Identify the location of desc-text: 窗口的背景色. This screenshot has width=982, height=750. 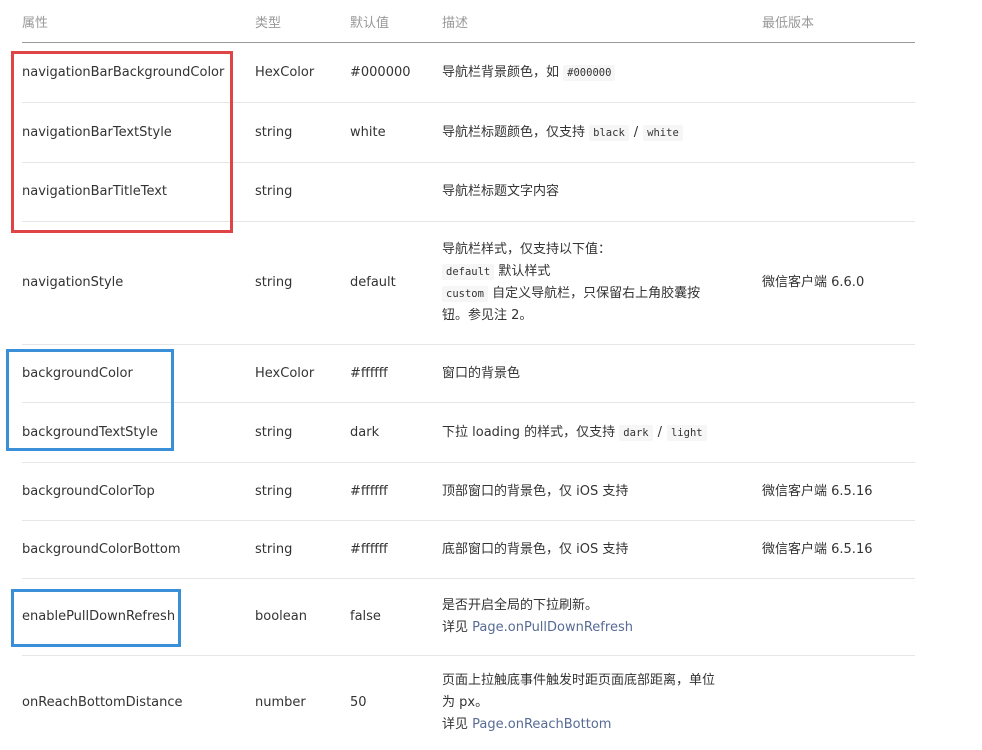
(481, 373).